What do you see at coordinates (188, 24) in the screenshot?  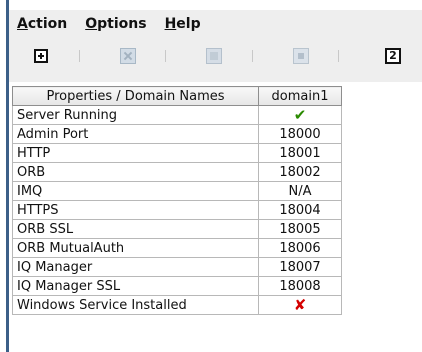 I see `menu-help-rest: elp` at bounding box center [188, 24].